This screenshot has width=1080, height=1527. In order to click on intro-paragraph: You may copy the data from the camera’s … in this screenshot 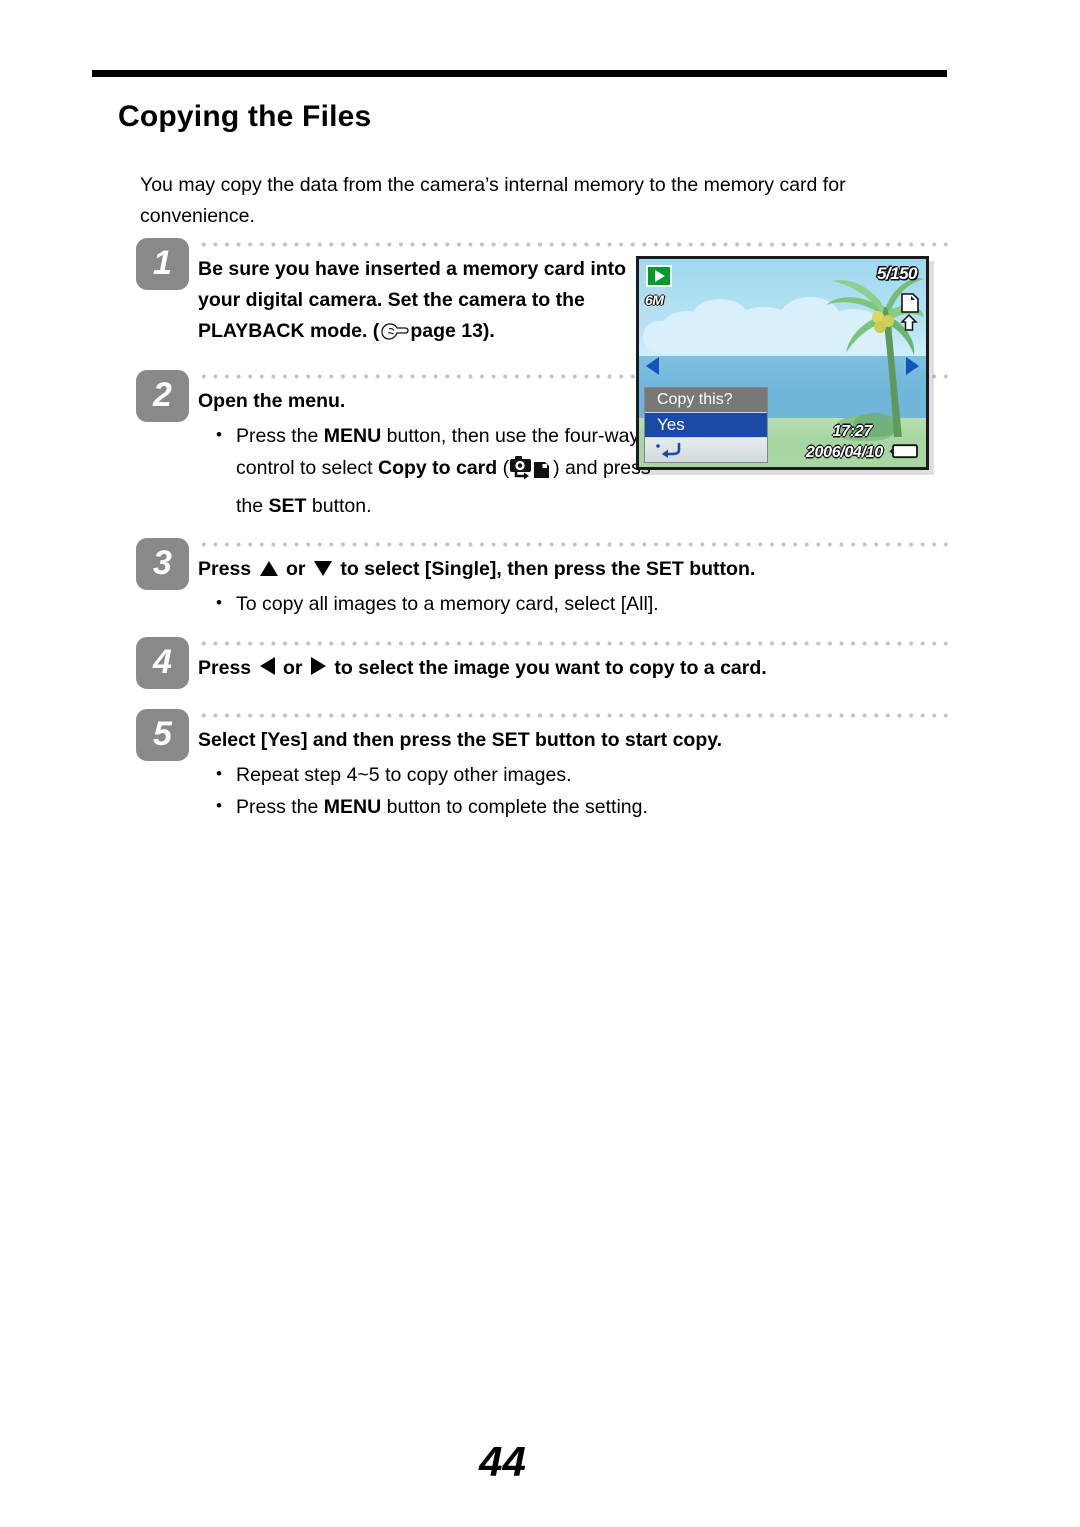, I will do `click(493, 200)`.